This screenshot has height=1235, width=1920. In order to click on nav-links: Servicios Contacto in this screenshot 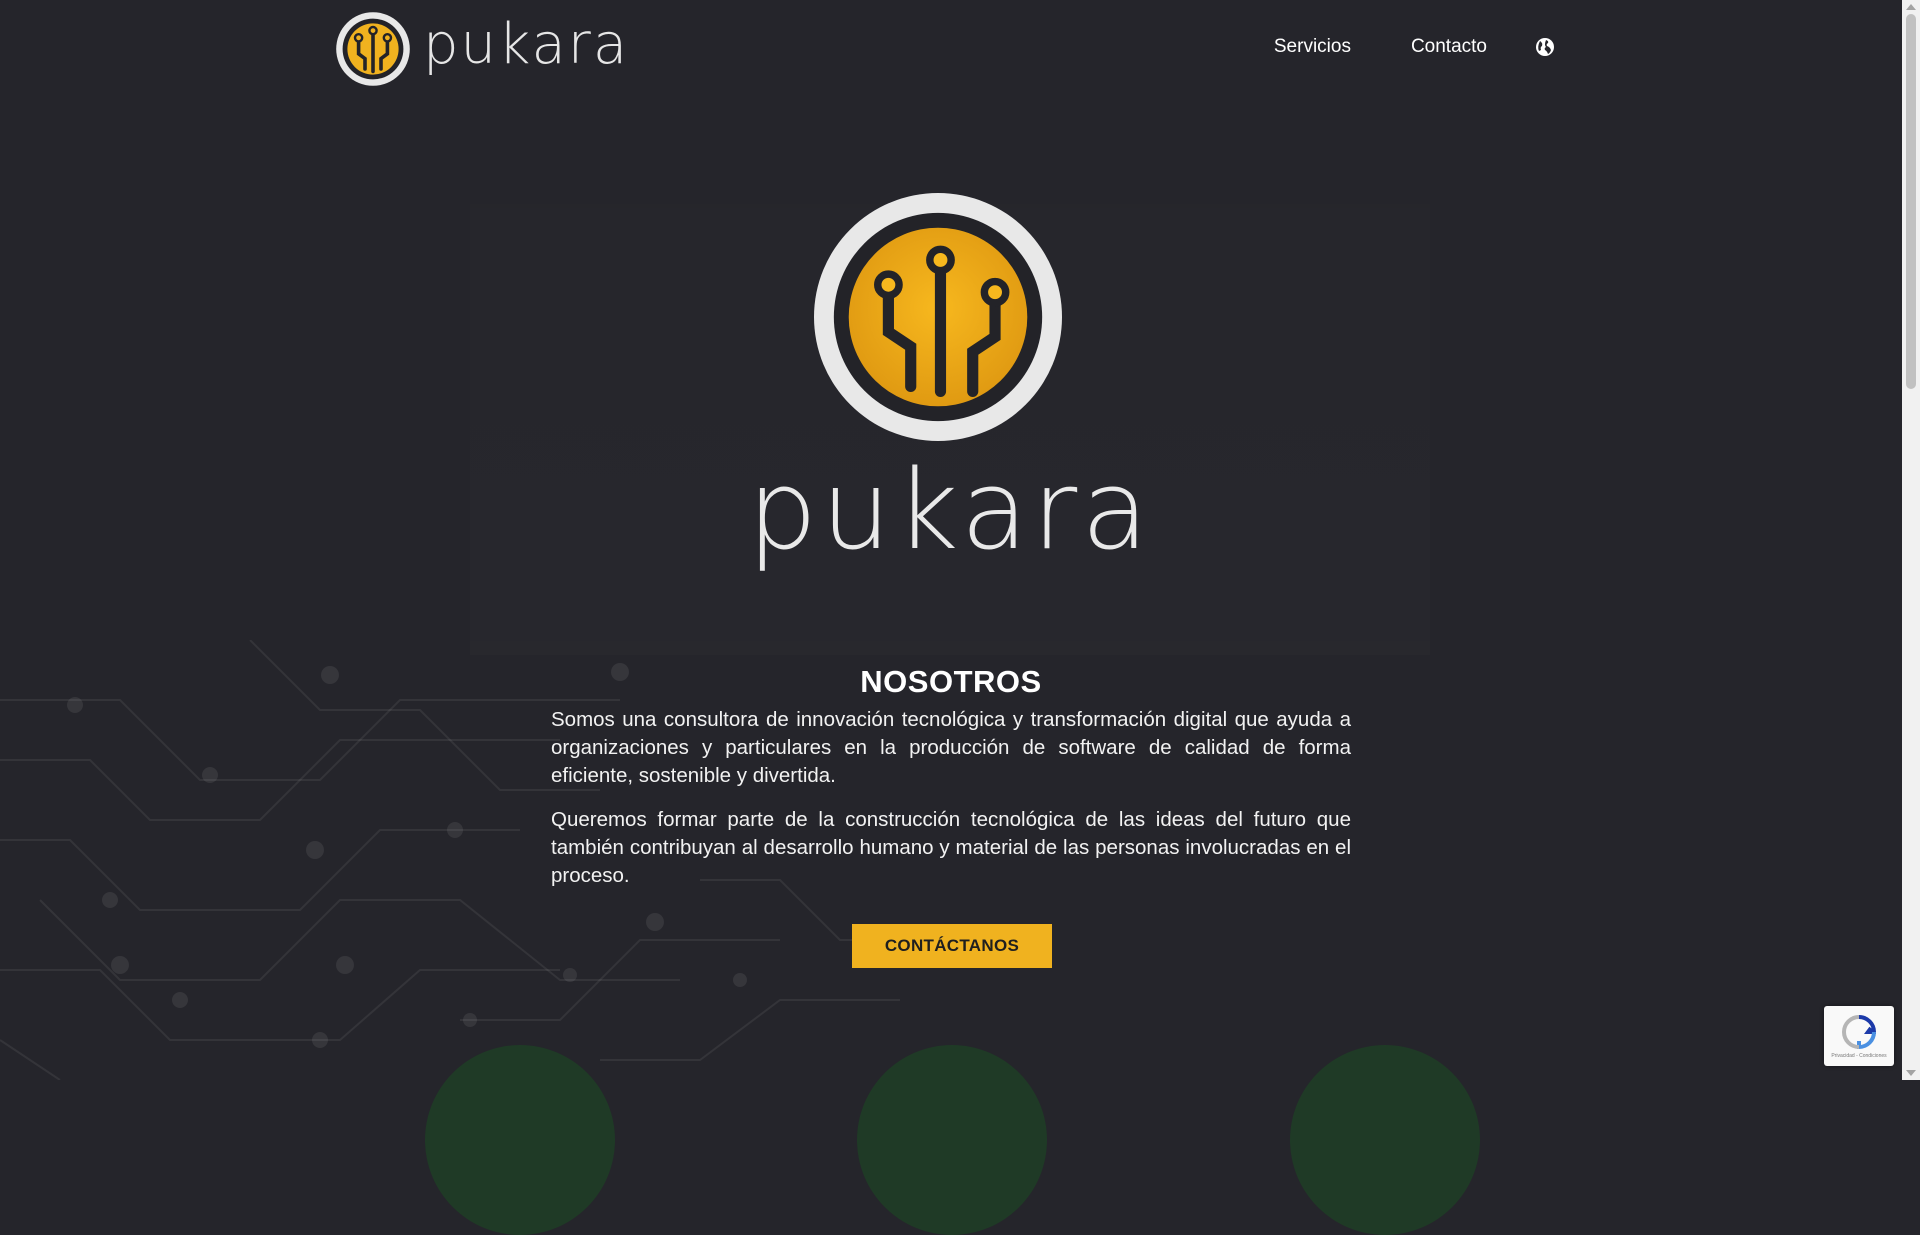, I will do `click(1384, 47)`.